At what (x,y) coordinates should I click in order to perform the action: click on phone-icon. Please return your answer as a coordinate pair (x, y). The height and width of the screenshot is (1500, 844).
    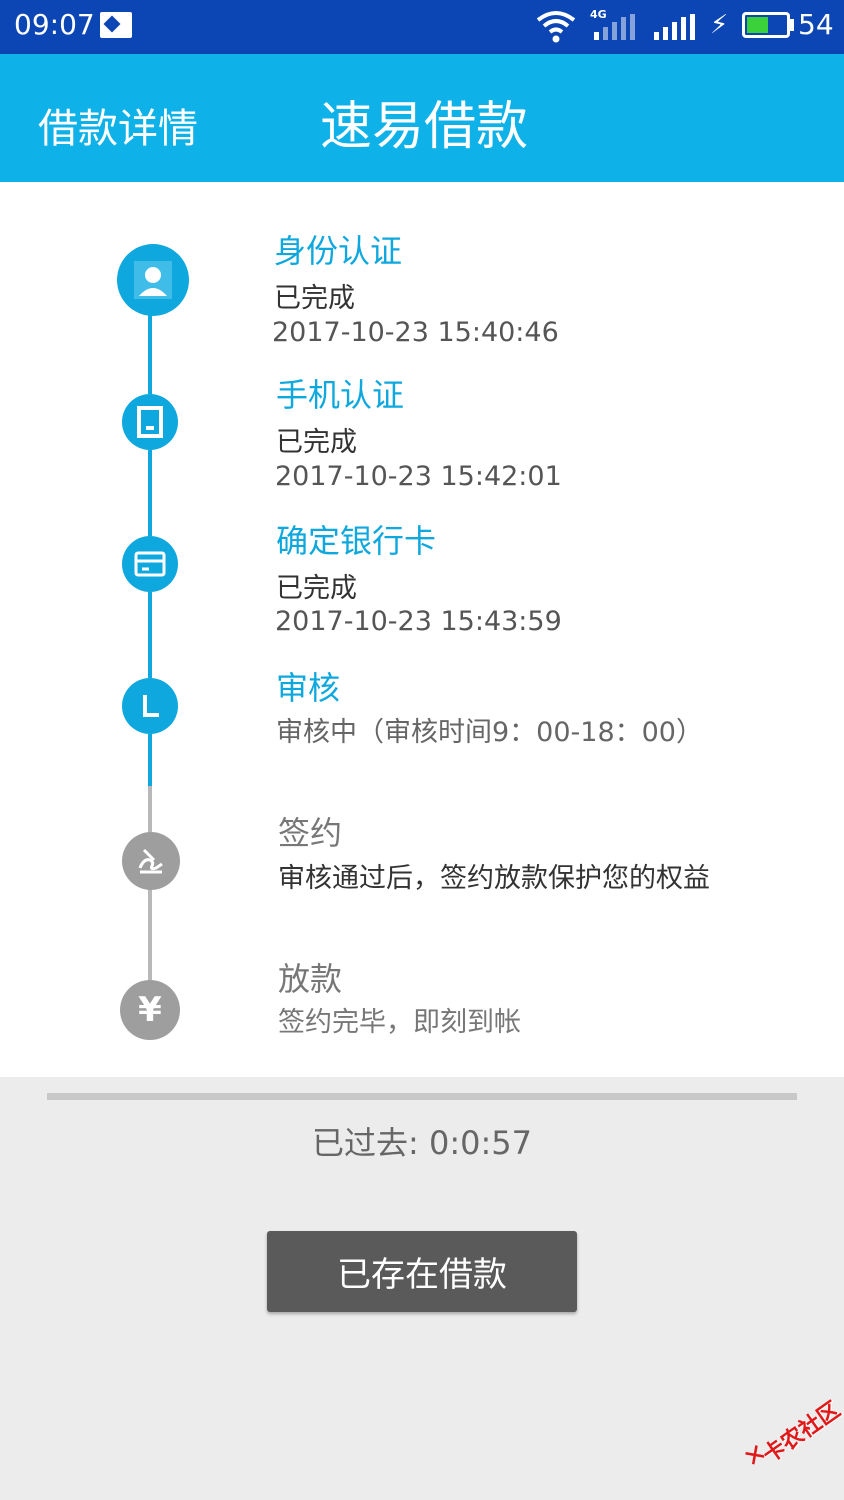
    Looking at the image, I should click on (150, 422).